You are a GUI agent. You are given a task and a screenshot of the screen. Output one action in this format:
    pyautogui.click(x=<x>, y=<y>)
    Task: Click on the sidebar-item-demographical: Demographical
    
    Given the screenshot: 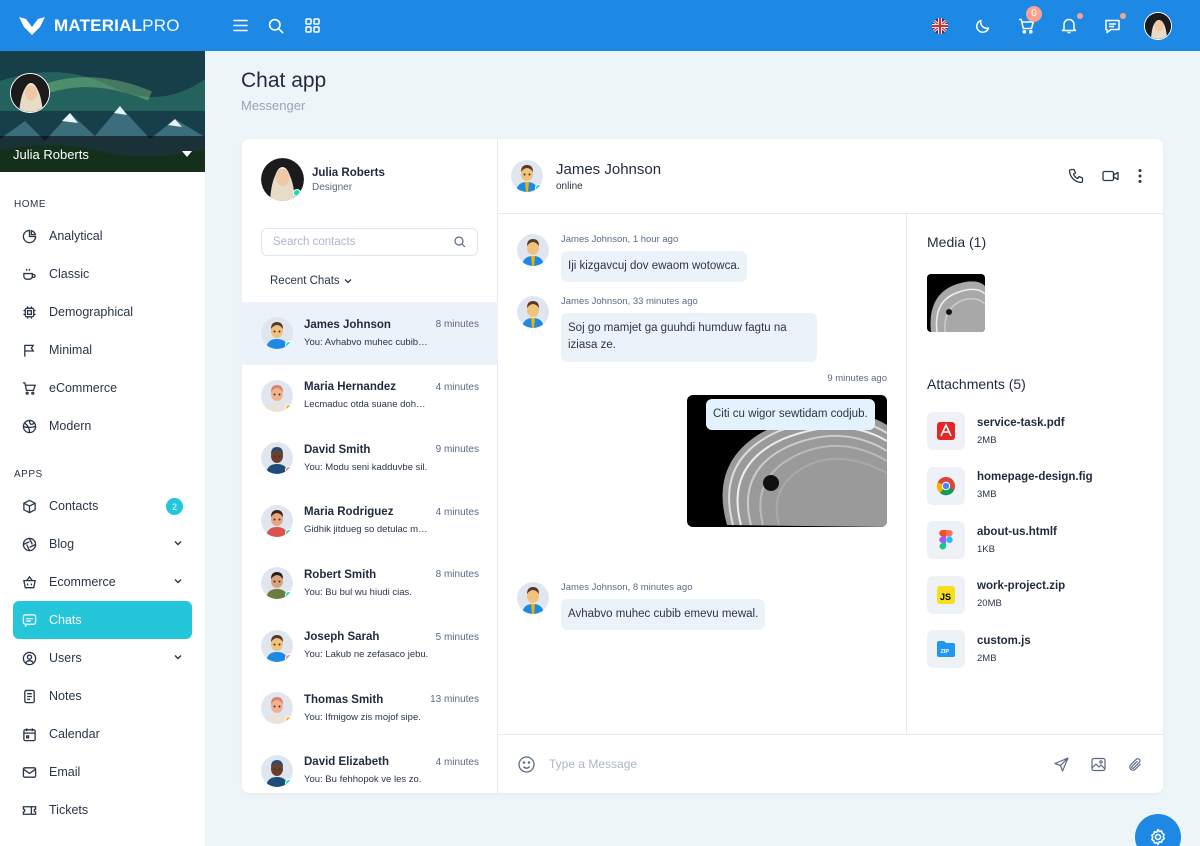 What is the action you would take?
    pyautogui.click(x=102, y=312)
    